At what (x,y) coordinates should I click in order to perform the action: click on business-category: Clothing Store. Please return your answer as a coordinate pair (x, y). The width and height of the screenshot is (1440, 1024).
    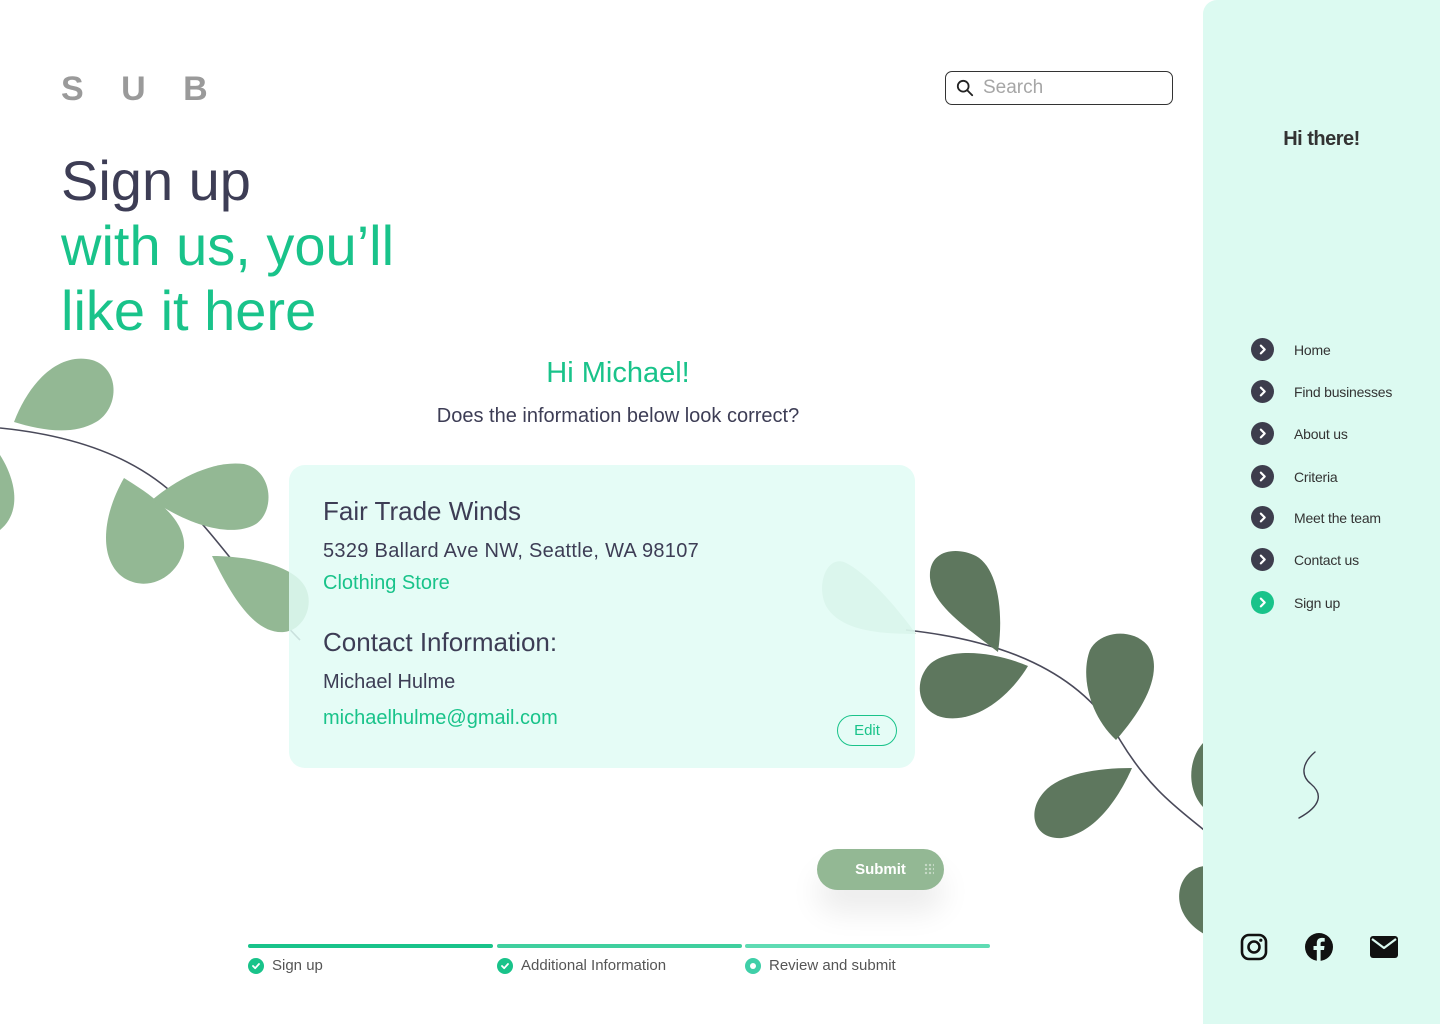
    Looking at the image, I should click on (386, 583).